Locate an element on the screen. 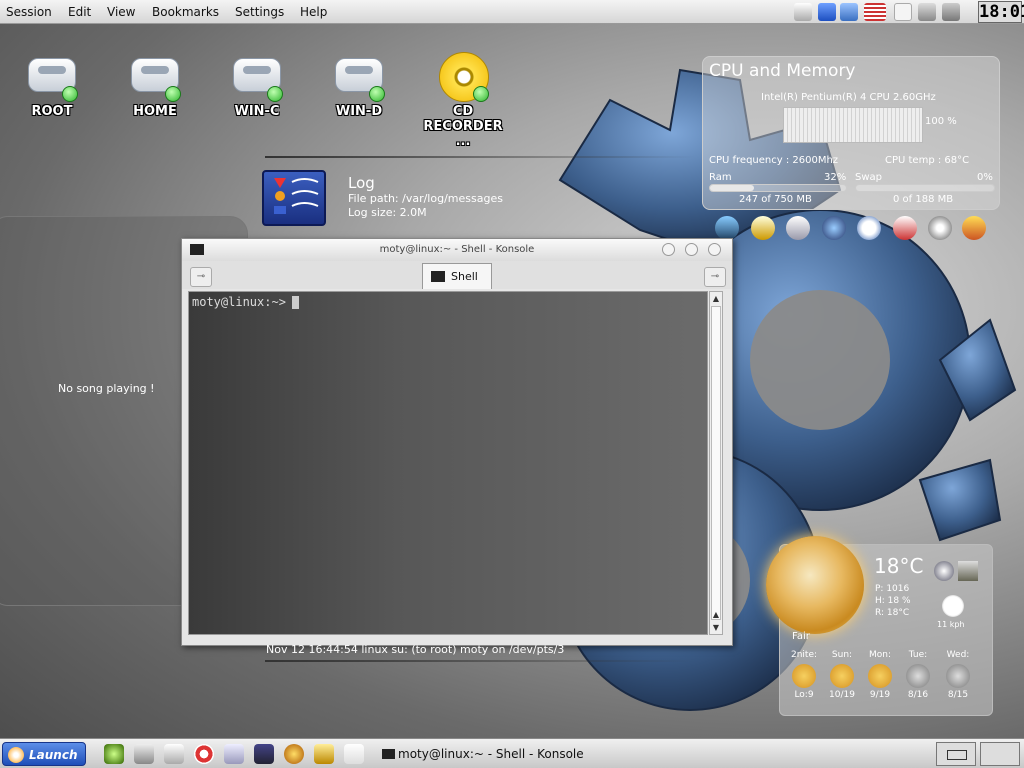  ram-bar-fill is located at coordinates (732, 188).